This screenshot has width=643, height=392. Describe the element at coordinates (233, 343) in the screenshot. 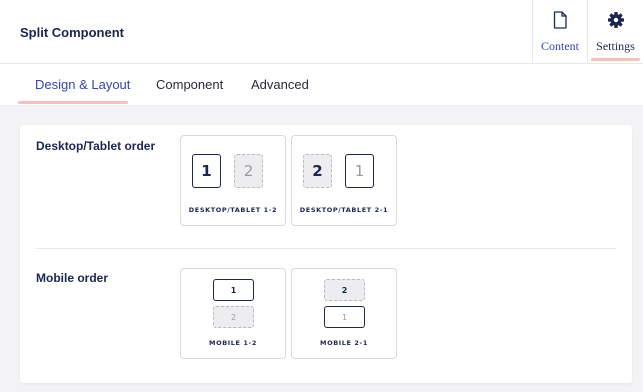

I see `option-caption: MOBILE 1-2` at that location.